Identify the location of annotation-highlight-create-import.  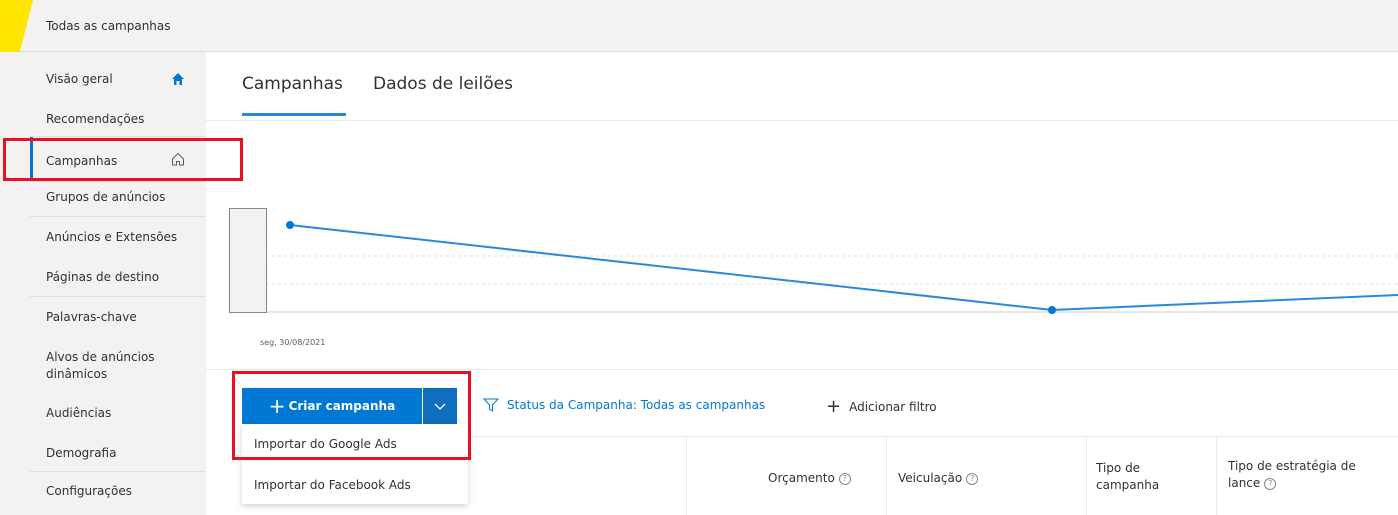
(351, 415).